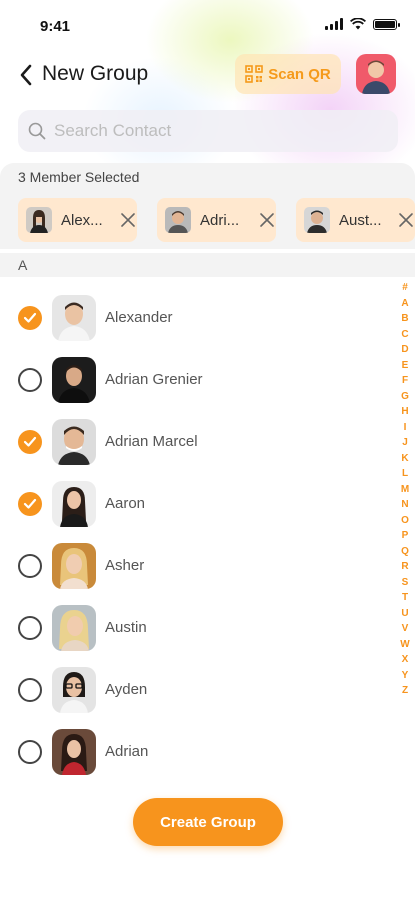 This screenshot has height=900, width=415. Describe the element at coordinates (139, 317) in the screenshot. I see `contact-name: Alexander` at that location.